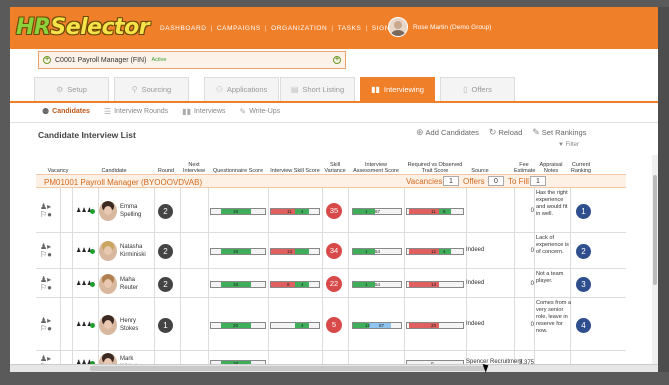  What do you see at coordinates (299, 28) in the screenshot?
I see `nav-organization: ORGANIZATION` at bounding box center [299, 28].